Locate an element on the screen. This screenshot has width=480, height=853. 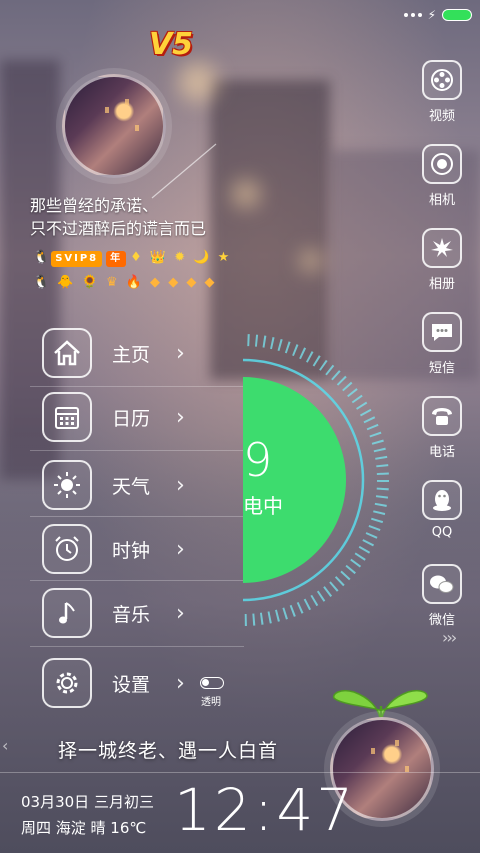
dock-label-phone: 电话 is located at coordinates (441, 452).